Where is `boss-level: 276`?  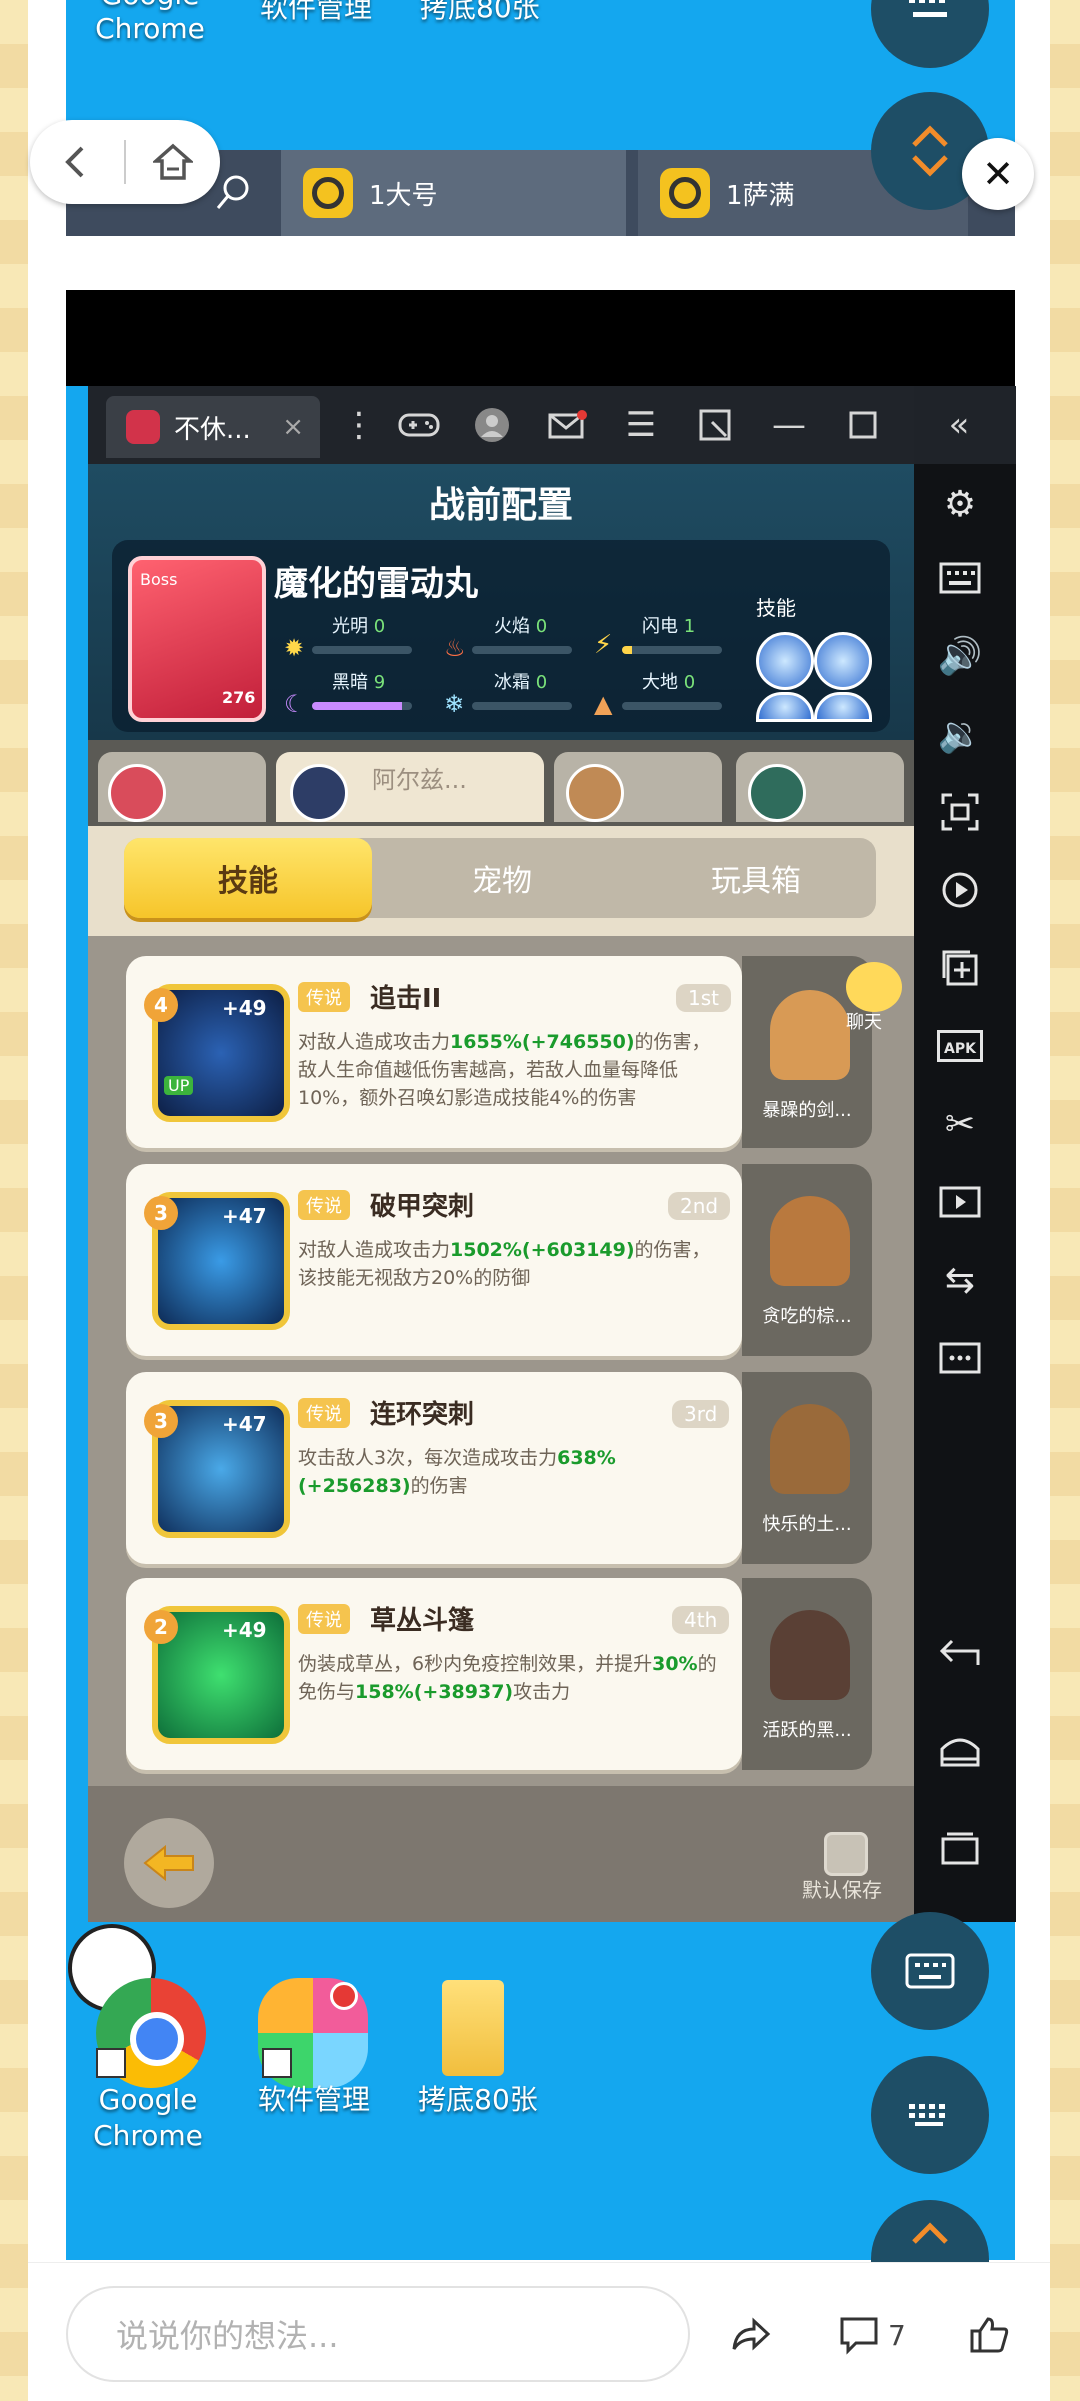
boss-level: 276 is located at coordinates (239, 697).